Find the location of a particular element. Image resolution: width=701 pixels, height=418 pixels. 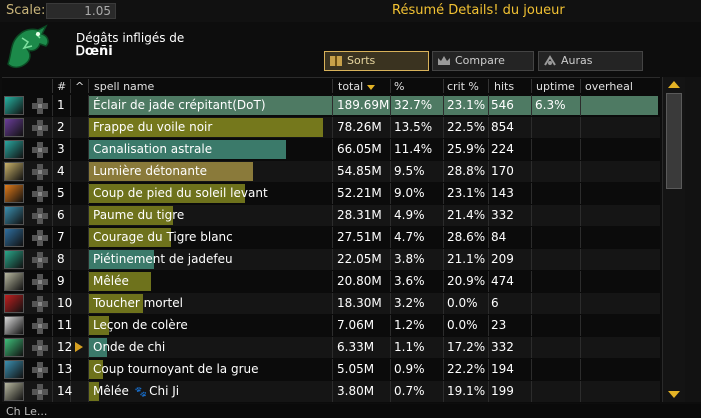

spell-name-text: Frappe du voile noir is located at coordinates (153, 127).